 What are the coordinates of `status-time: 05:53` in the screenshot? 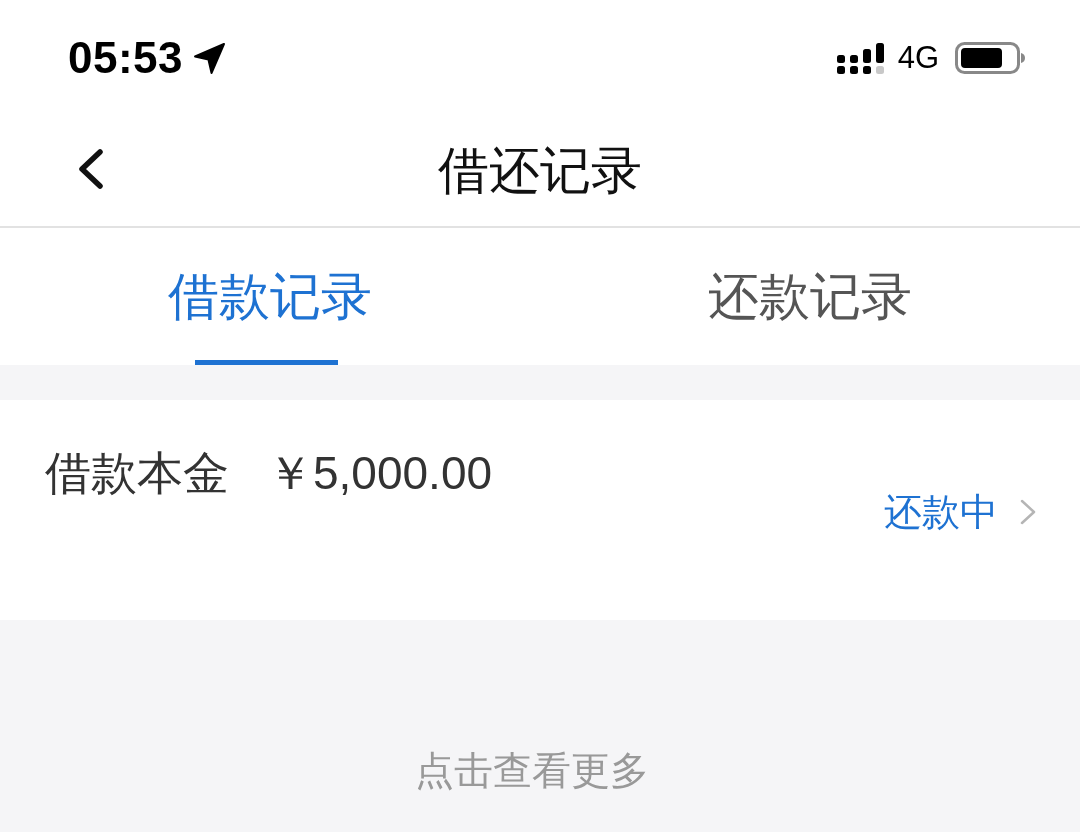 It's located at (126, 58).